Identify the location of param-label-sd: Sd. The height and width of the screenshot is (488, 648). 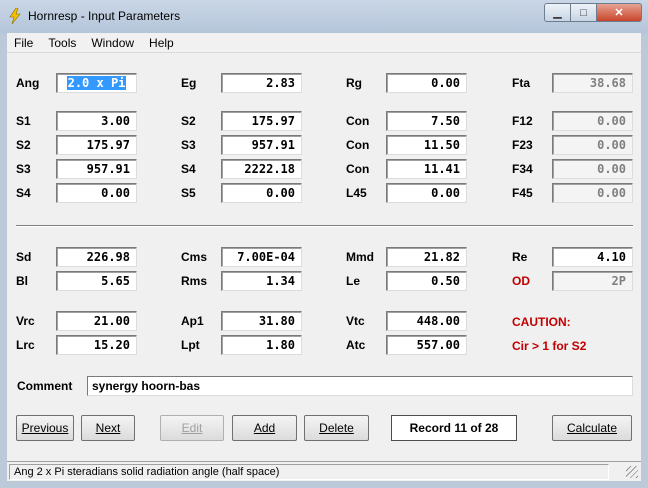
(24, 257).